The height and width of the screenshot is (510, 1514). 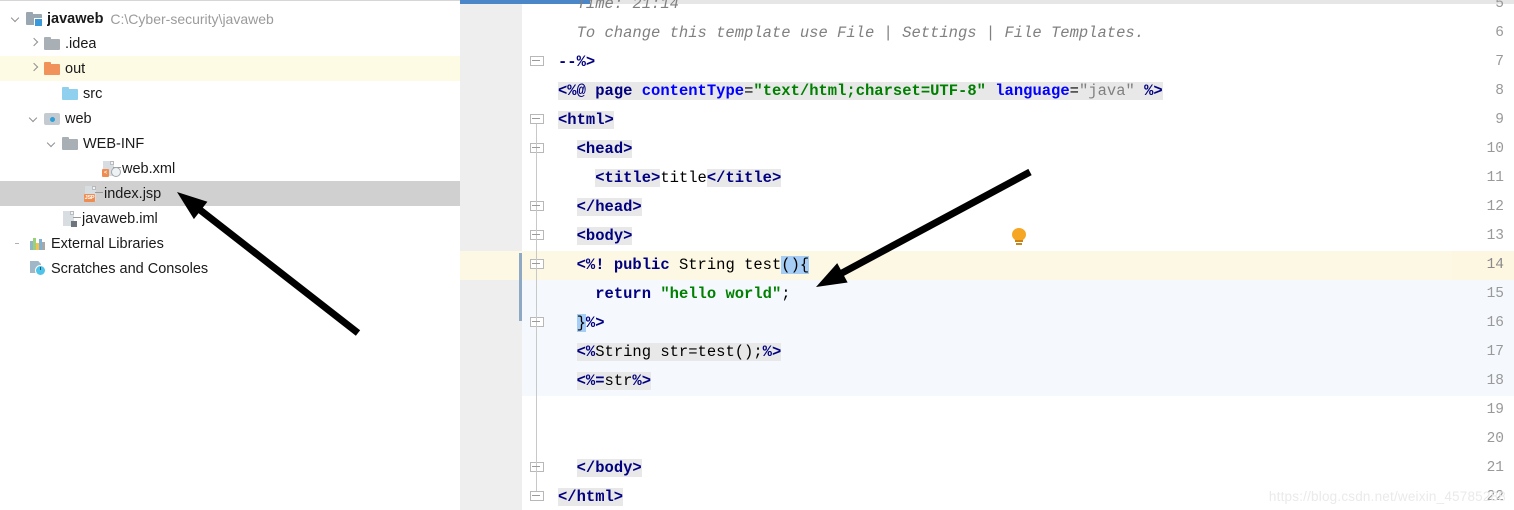 What do you see at coordinates (133, 193) in the screenshot?
I see `tree-item-label: index.jsp` at bounding box center [133, 193].